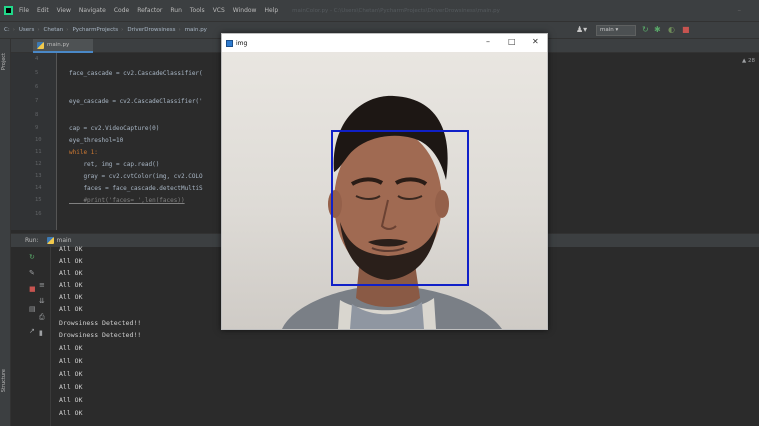 The width and height of the screenshot is (759, 426). What do you see at coordinates (271, 10) in the screenshot?
I see `menu-help: Help` at bounding box center [271, 10].